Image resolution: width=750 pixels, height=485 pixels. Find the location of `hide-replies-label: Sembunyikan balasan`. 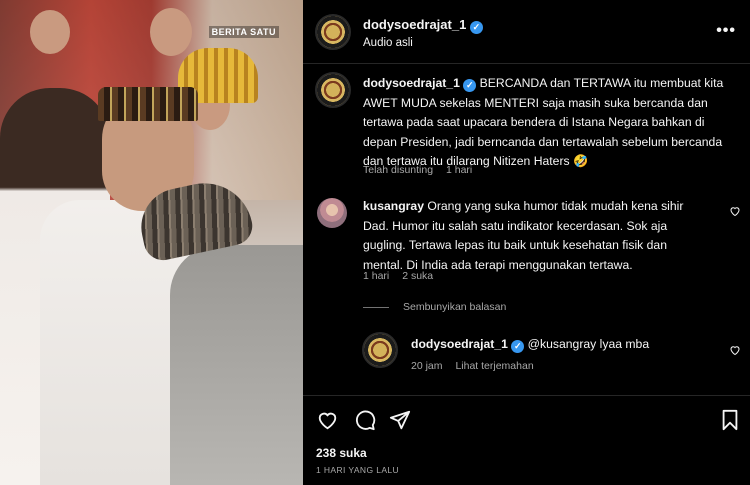

hide-replies-label: Sembunyikan balasan is located at coordinates (454, 307).